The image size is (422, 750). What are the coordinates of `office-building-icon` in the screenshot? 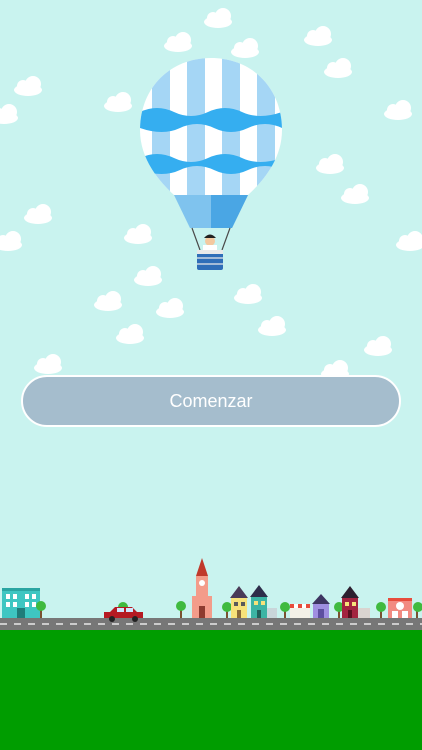 It's located at (21, 603).